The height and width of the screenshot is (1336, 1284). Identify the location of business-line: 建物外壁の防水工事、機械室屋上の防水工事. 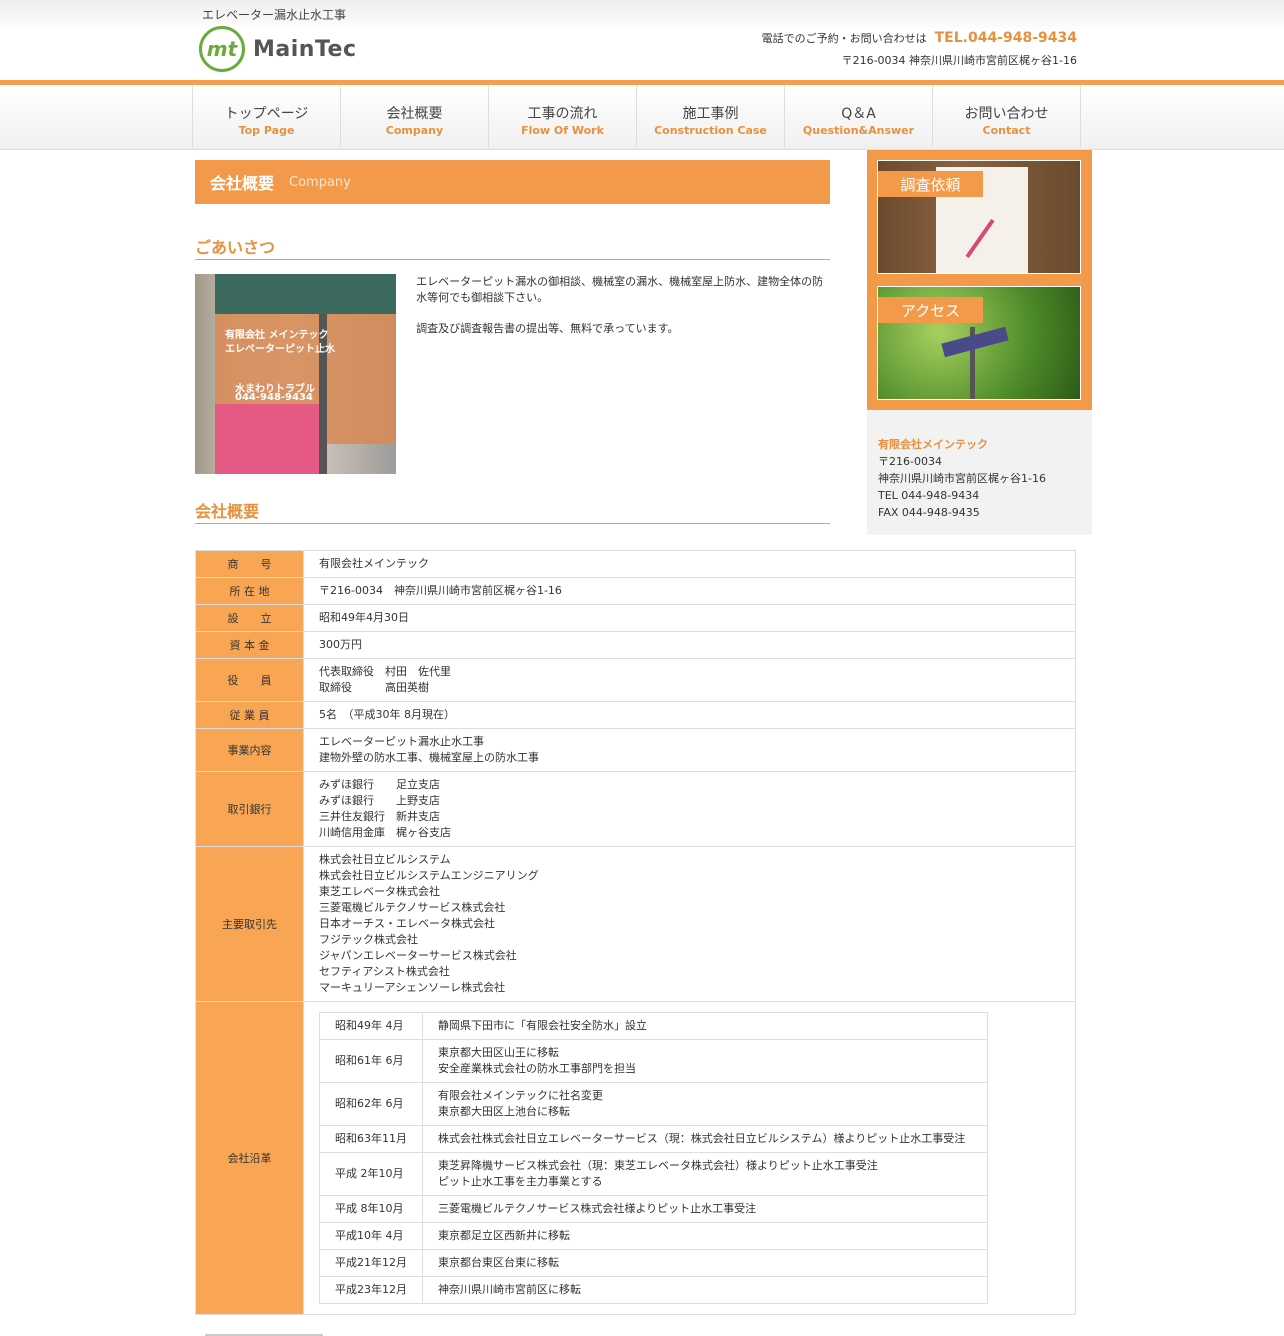
(429, 757).